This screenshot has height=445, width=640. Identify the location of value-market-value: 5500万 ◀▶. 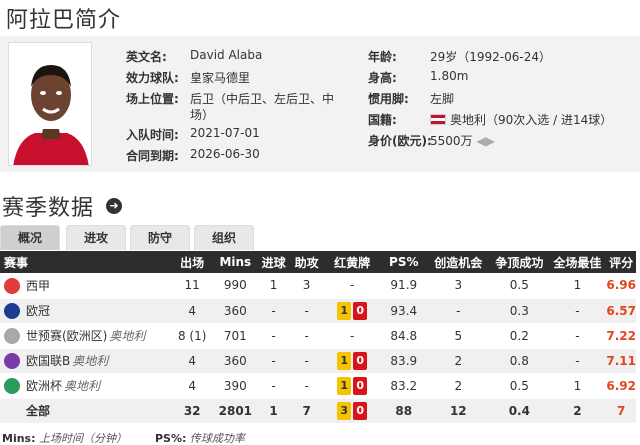
(462, 140).